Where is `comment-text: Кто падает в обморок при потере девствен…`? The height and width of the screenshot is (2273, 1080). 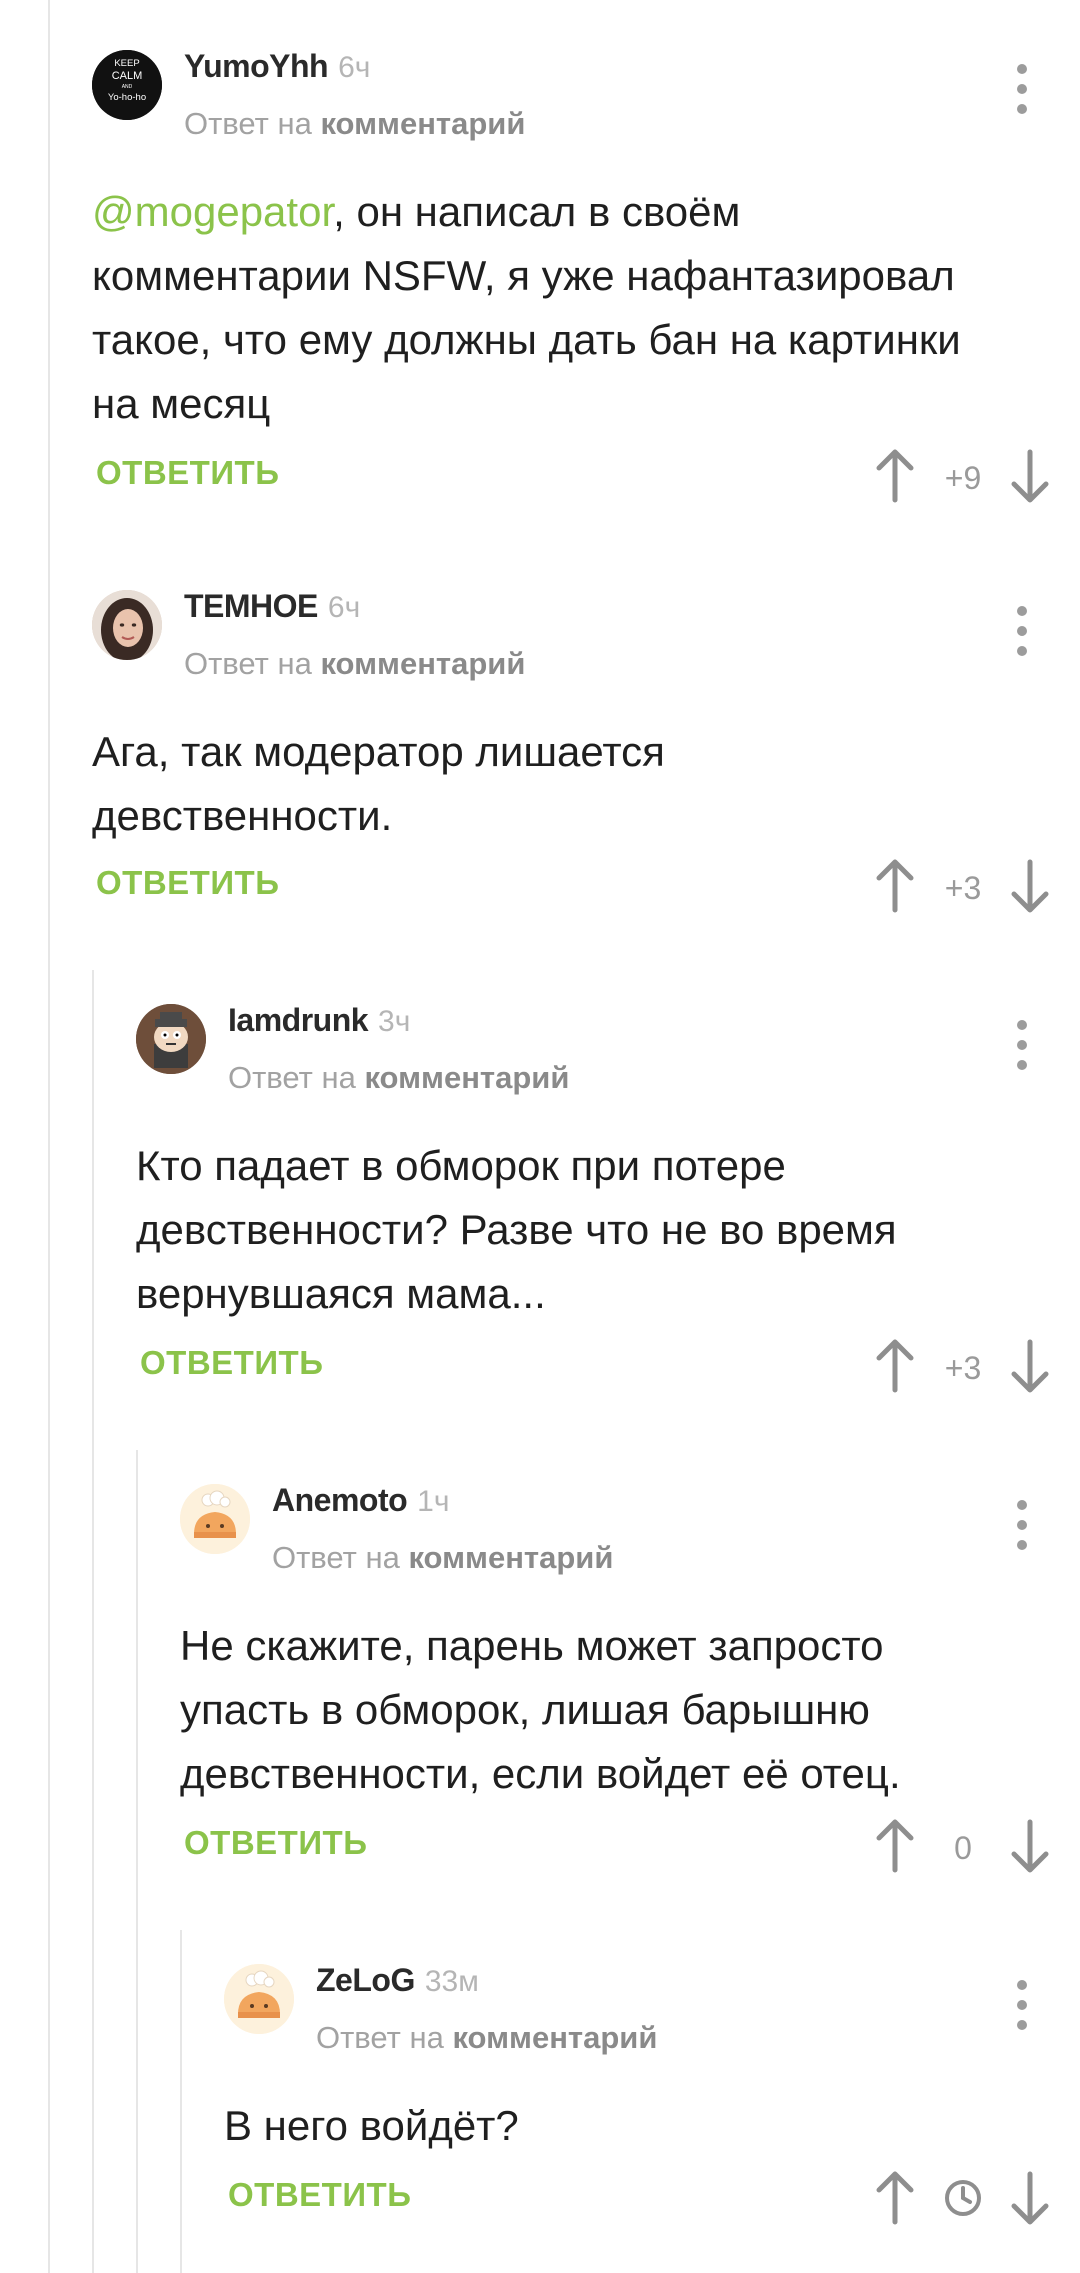
comment-text: Кто падает в обморок при потере девствен… is located at coordinates (516, 1229).